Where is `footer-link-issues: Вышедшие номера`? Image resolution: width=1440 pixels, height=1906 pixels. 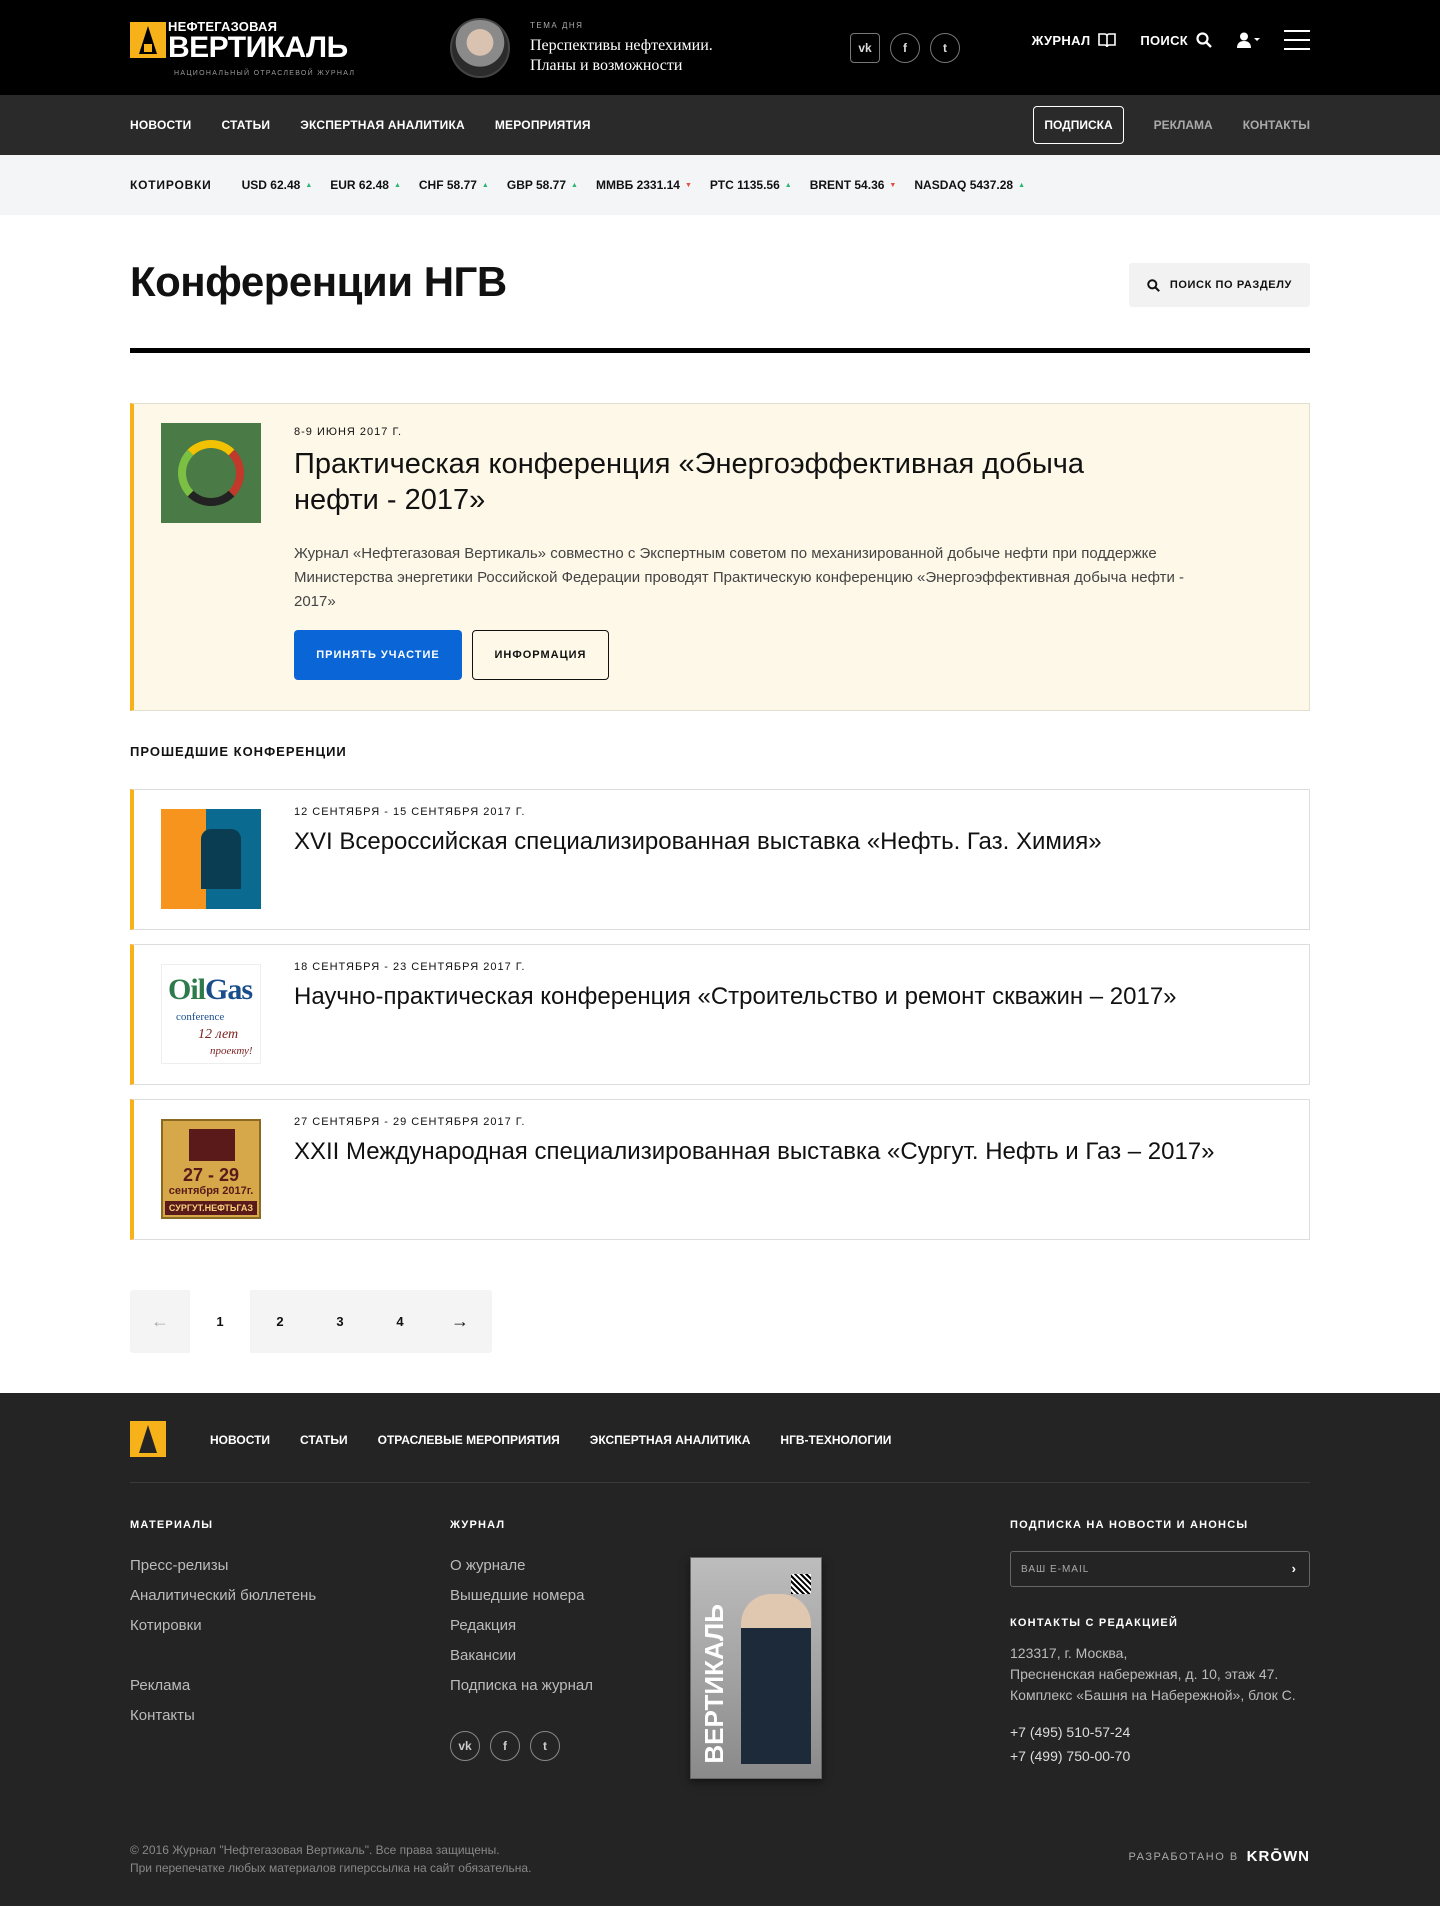 footer-link-issues: Вышедшие номера is located at coordinates (521, 1596).